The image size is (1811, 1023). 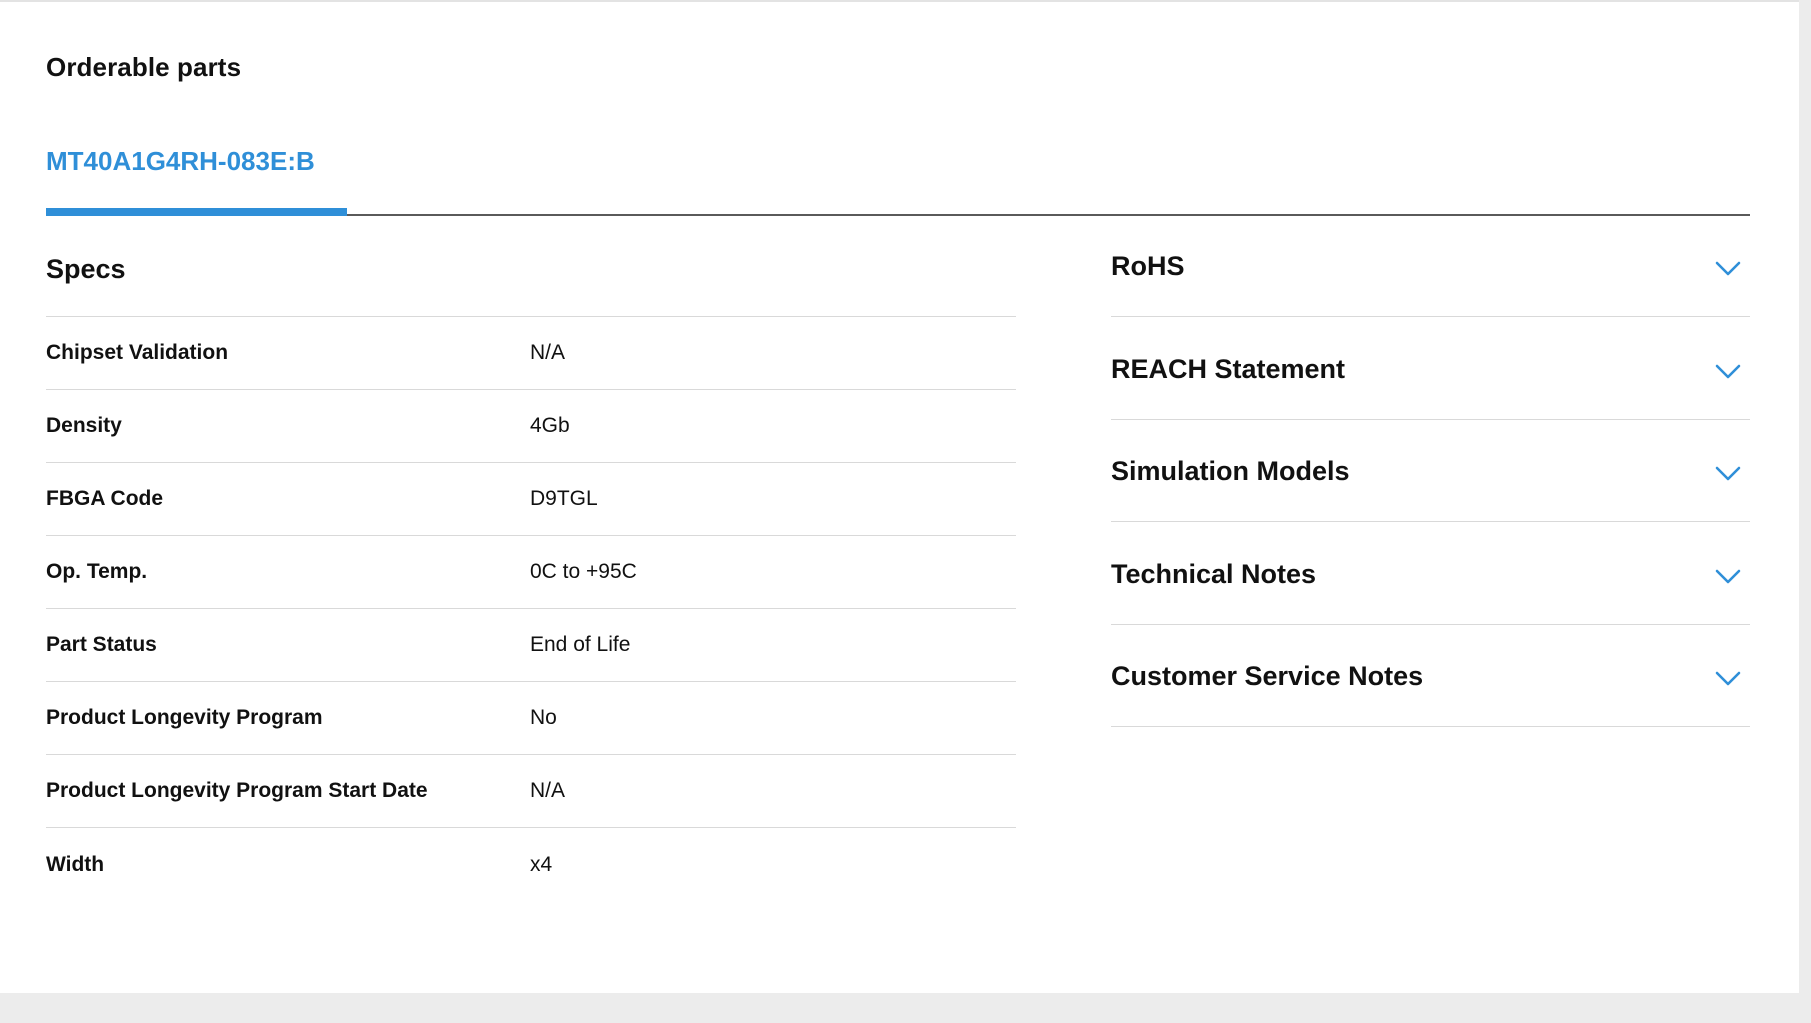 I want to click on section-title: Orderable parts, so click(x=144, y=67).